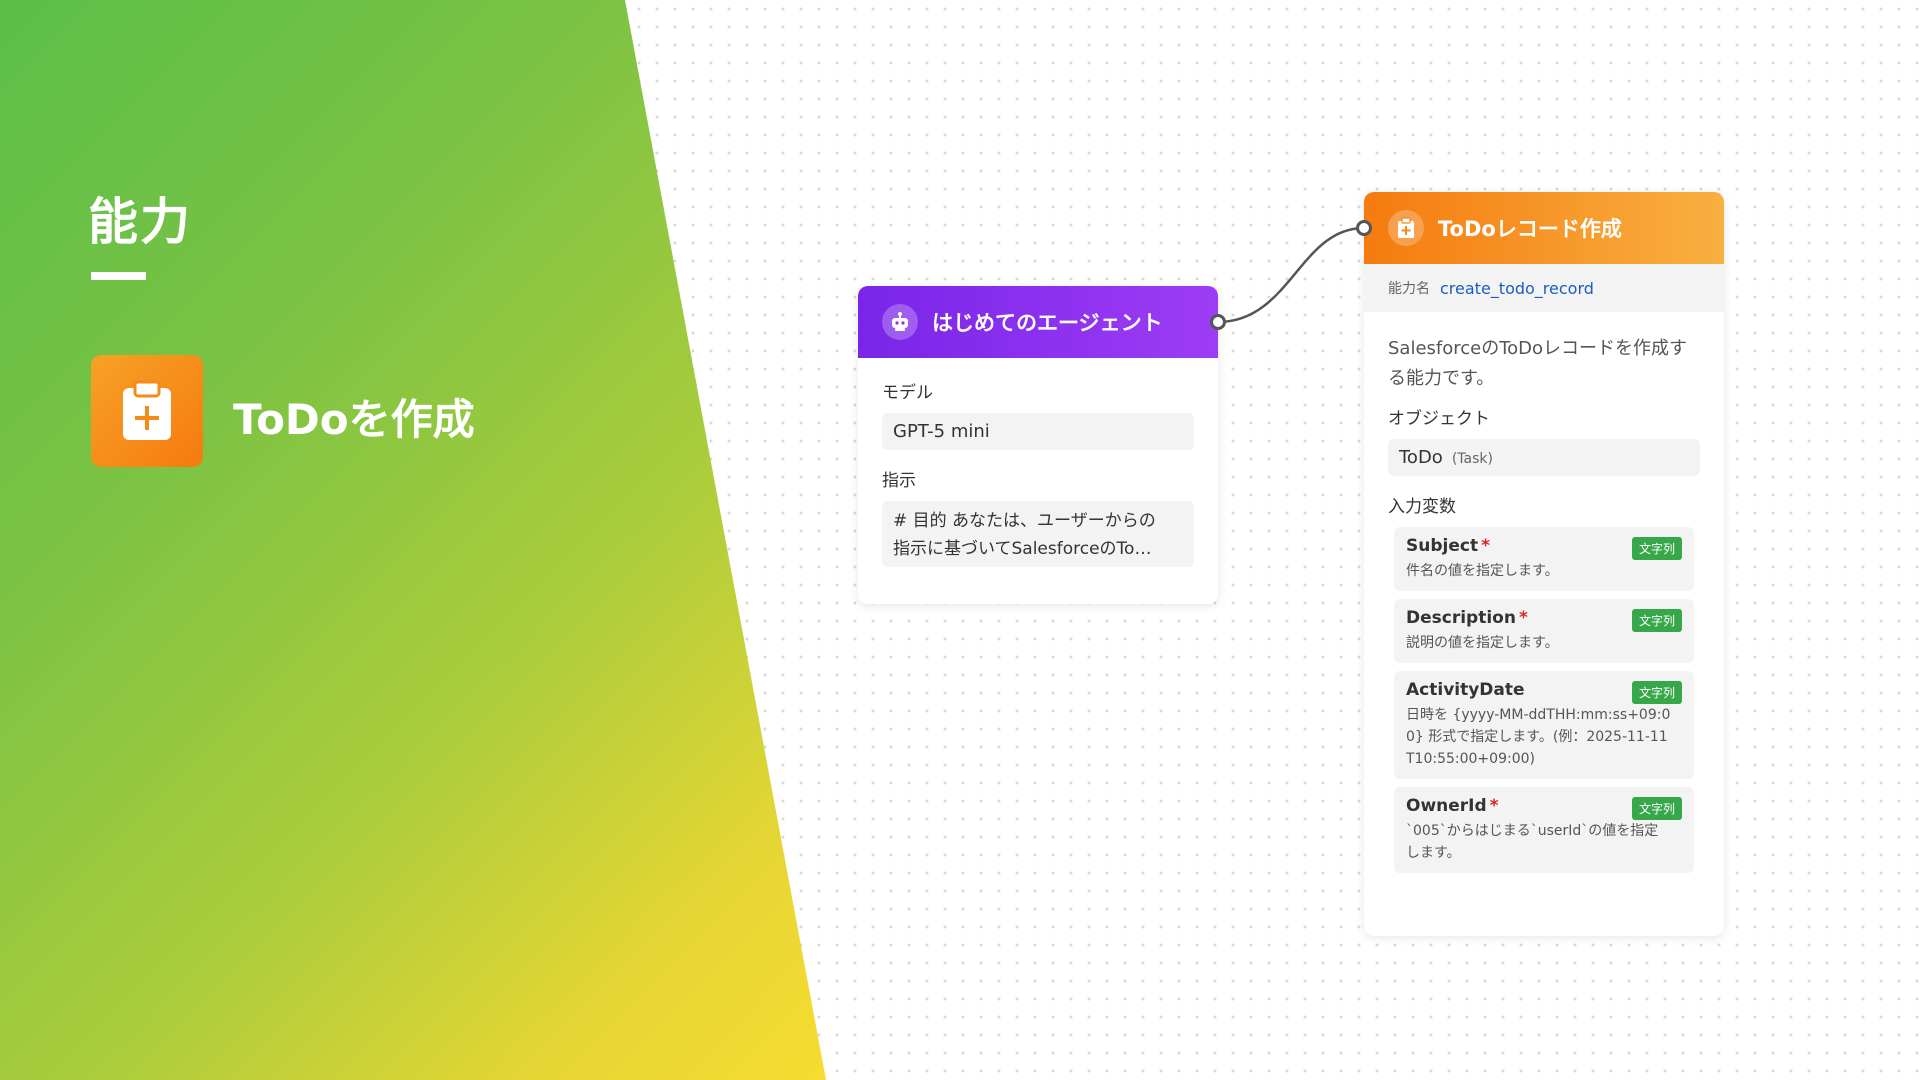 Image resolution: width=1920 pixels, height=1080 pixels. Describe the element at coordinates (1517, 288) in the screenshot. I see `capability-name-value: create_todo_record` at that location.